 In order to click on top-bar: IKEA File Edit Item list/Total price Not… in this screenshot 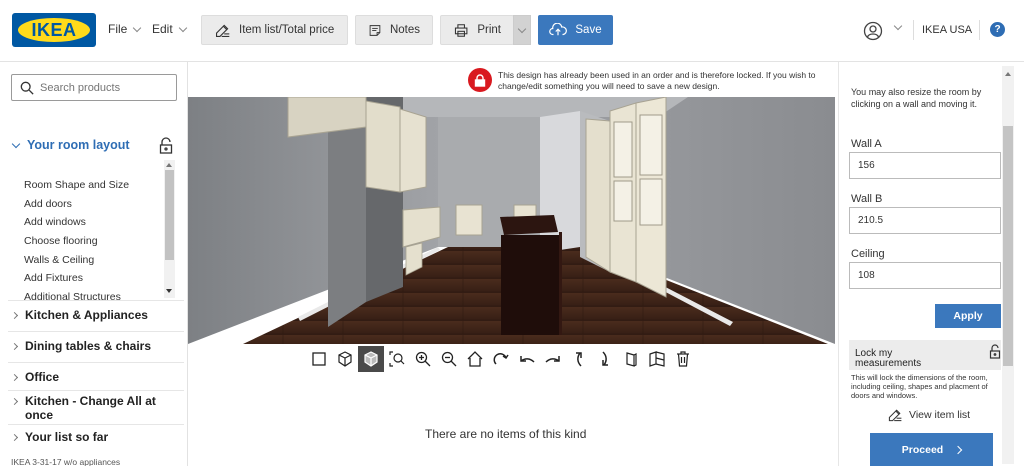, I will do `click(512, 31)`.